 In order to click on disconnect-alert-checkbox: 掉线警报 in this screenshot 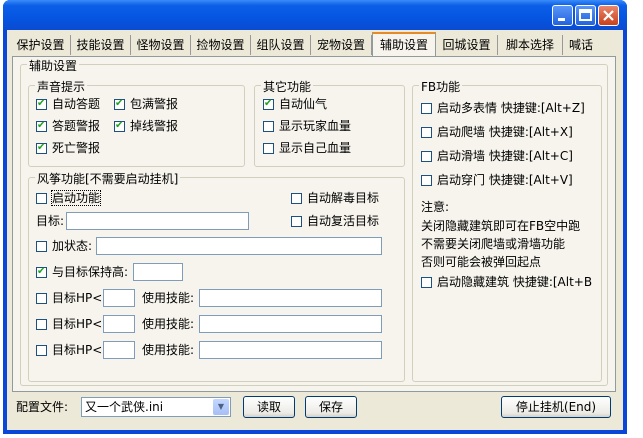, I will do `click(146, 126)`.